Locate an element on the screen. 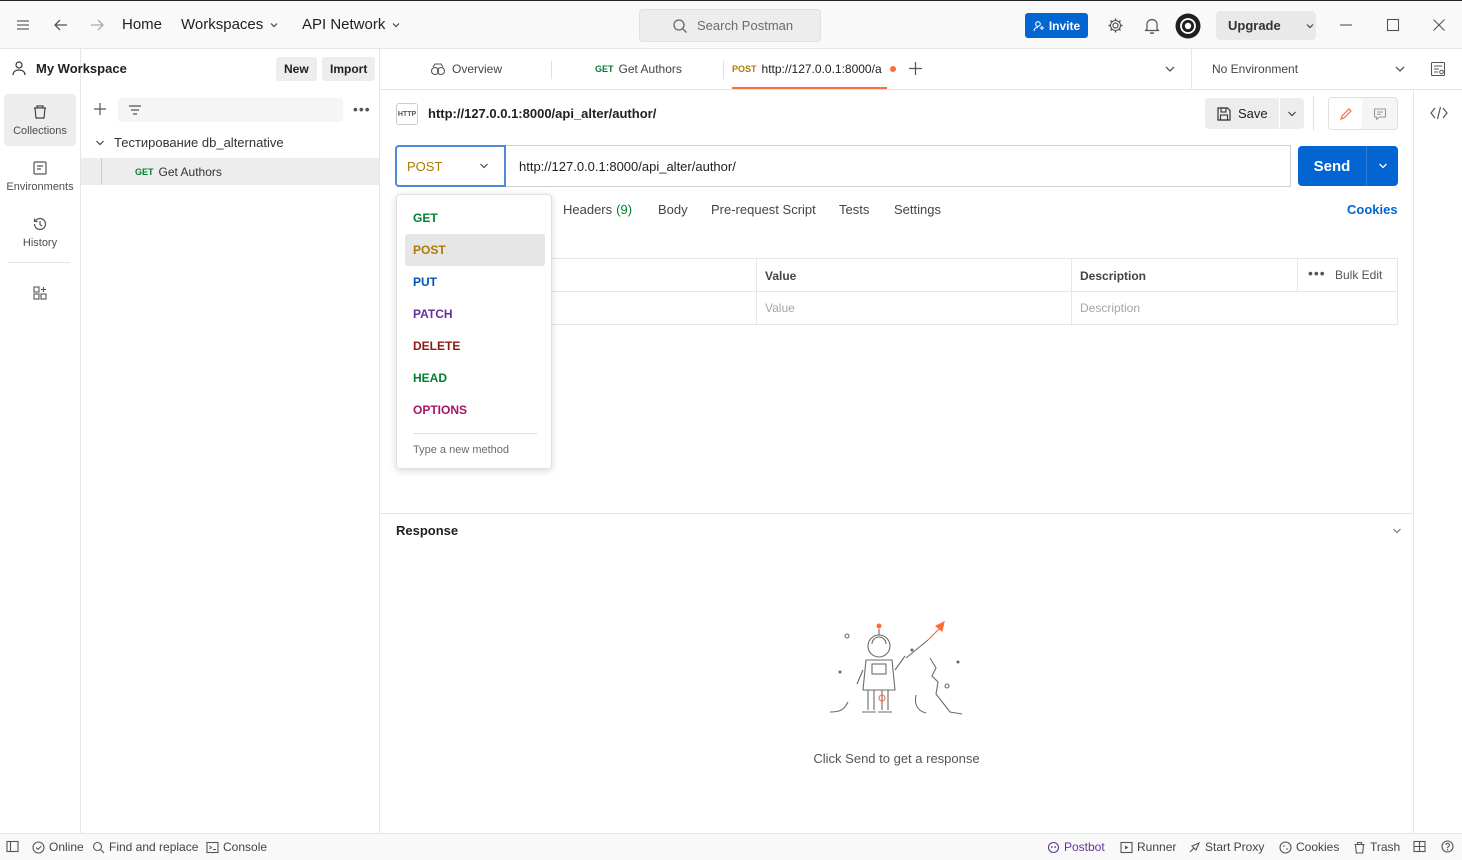 Image resolution: width=1462 pixels, height=860 pixels. tab-overview: Overview is located at coordinates (466, 69).